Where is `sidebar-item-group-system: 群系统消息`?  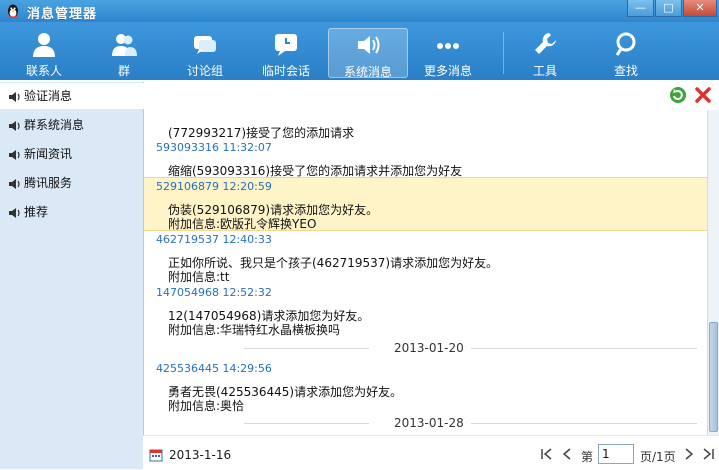
sidebar-item-group-system: 群系统消息 is located at coordinates (71, 125).